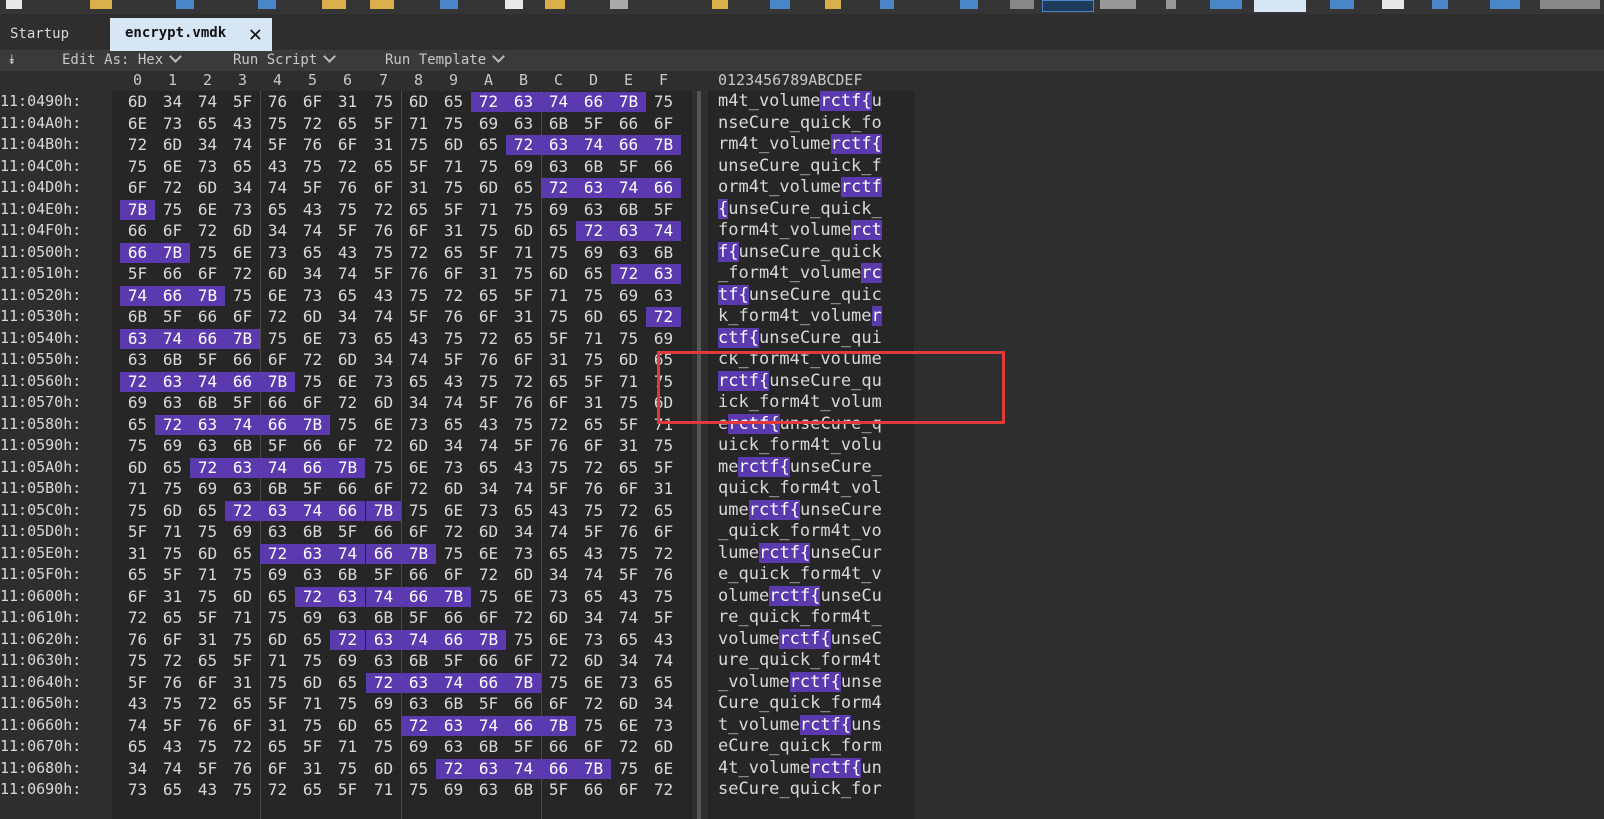 The width and height of the screenshot is (1604, 819). What do you see at coordinates (800, 682) in the screenshot?
I see `row-text: _volumerctf{unse` at bounding box center [800, 682].